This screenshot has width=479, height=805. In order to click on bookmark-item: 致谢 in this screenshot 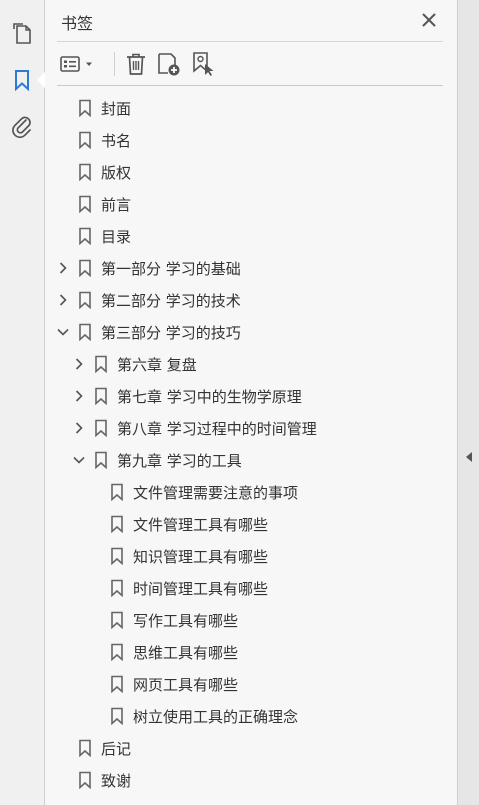, I will do `click(251, 780)`.